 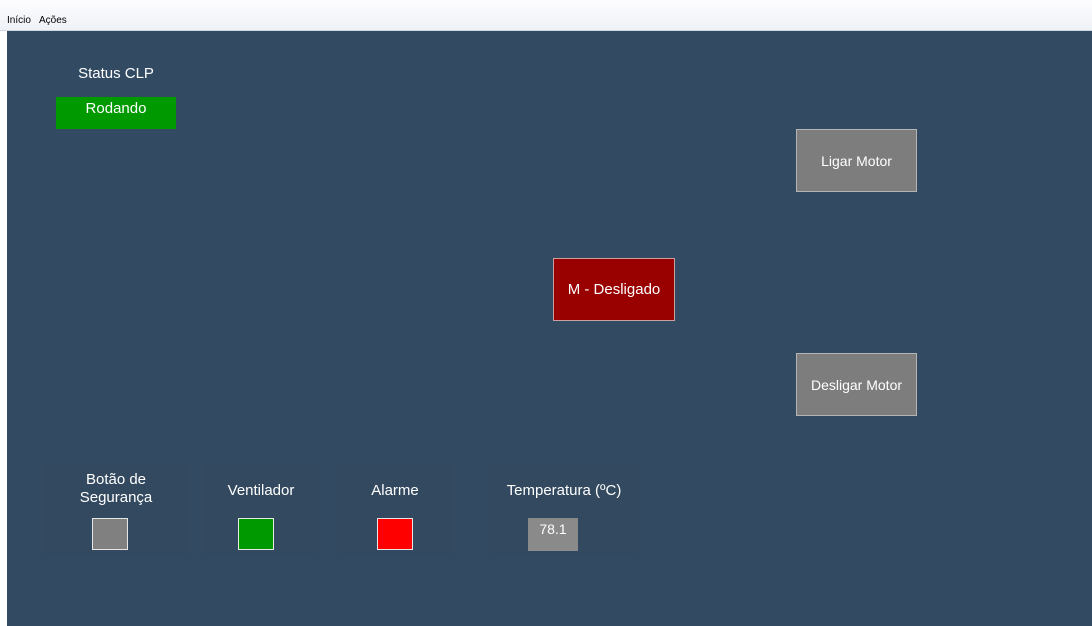 I want to click on botao-seguranca-label: Botão de Segurança, so click(x=116, y=489).